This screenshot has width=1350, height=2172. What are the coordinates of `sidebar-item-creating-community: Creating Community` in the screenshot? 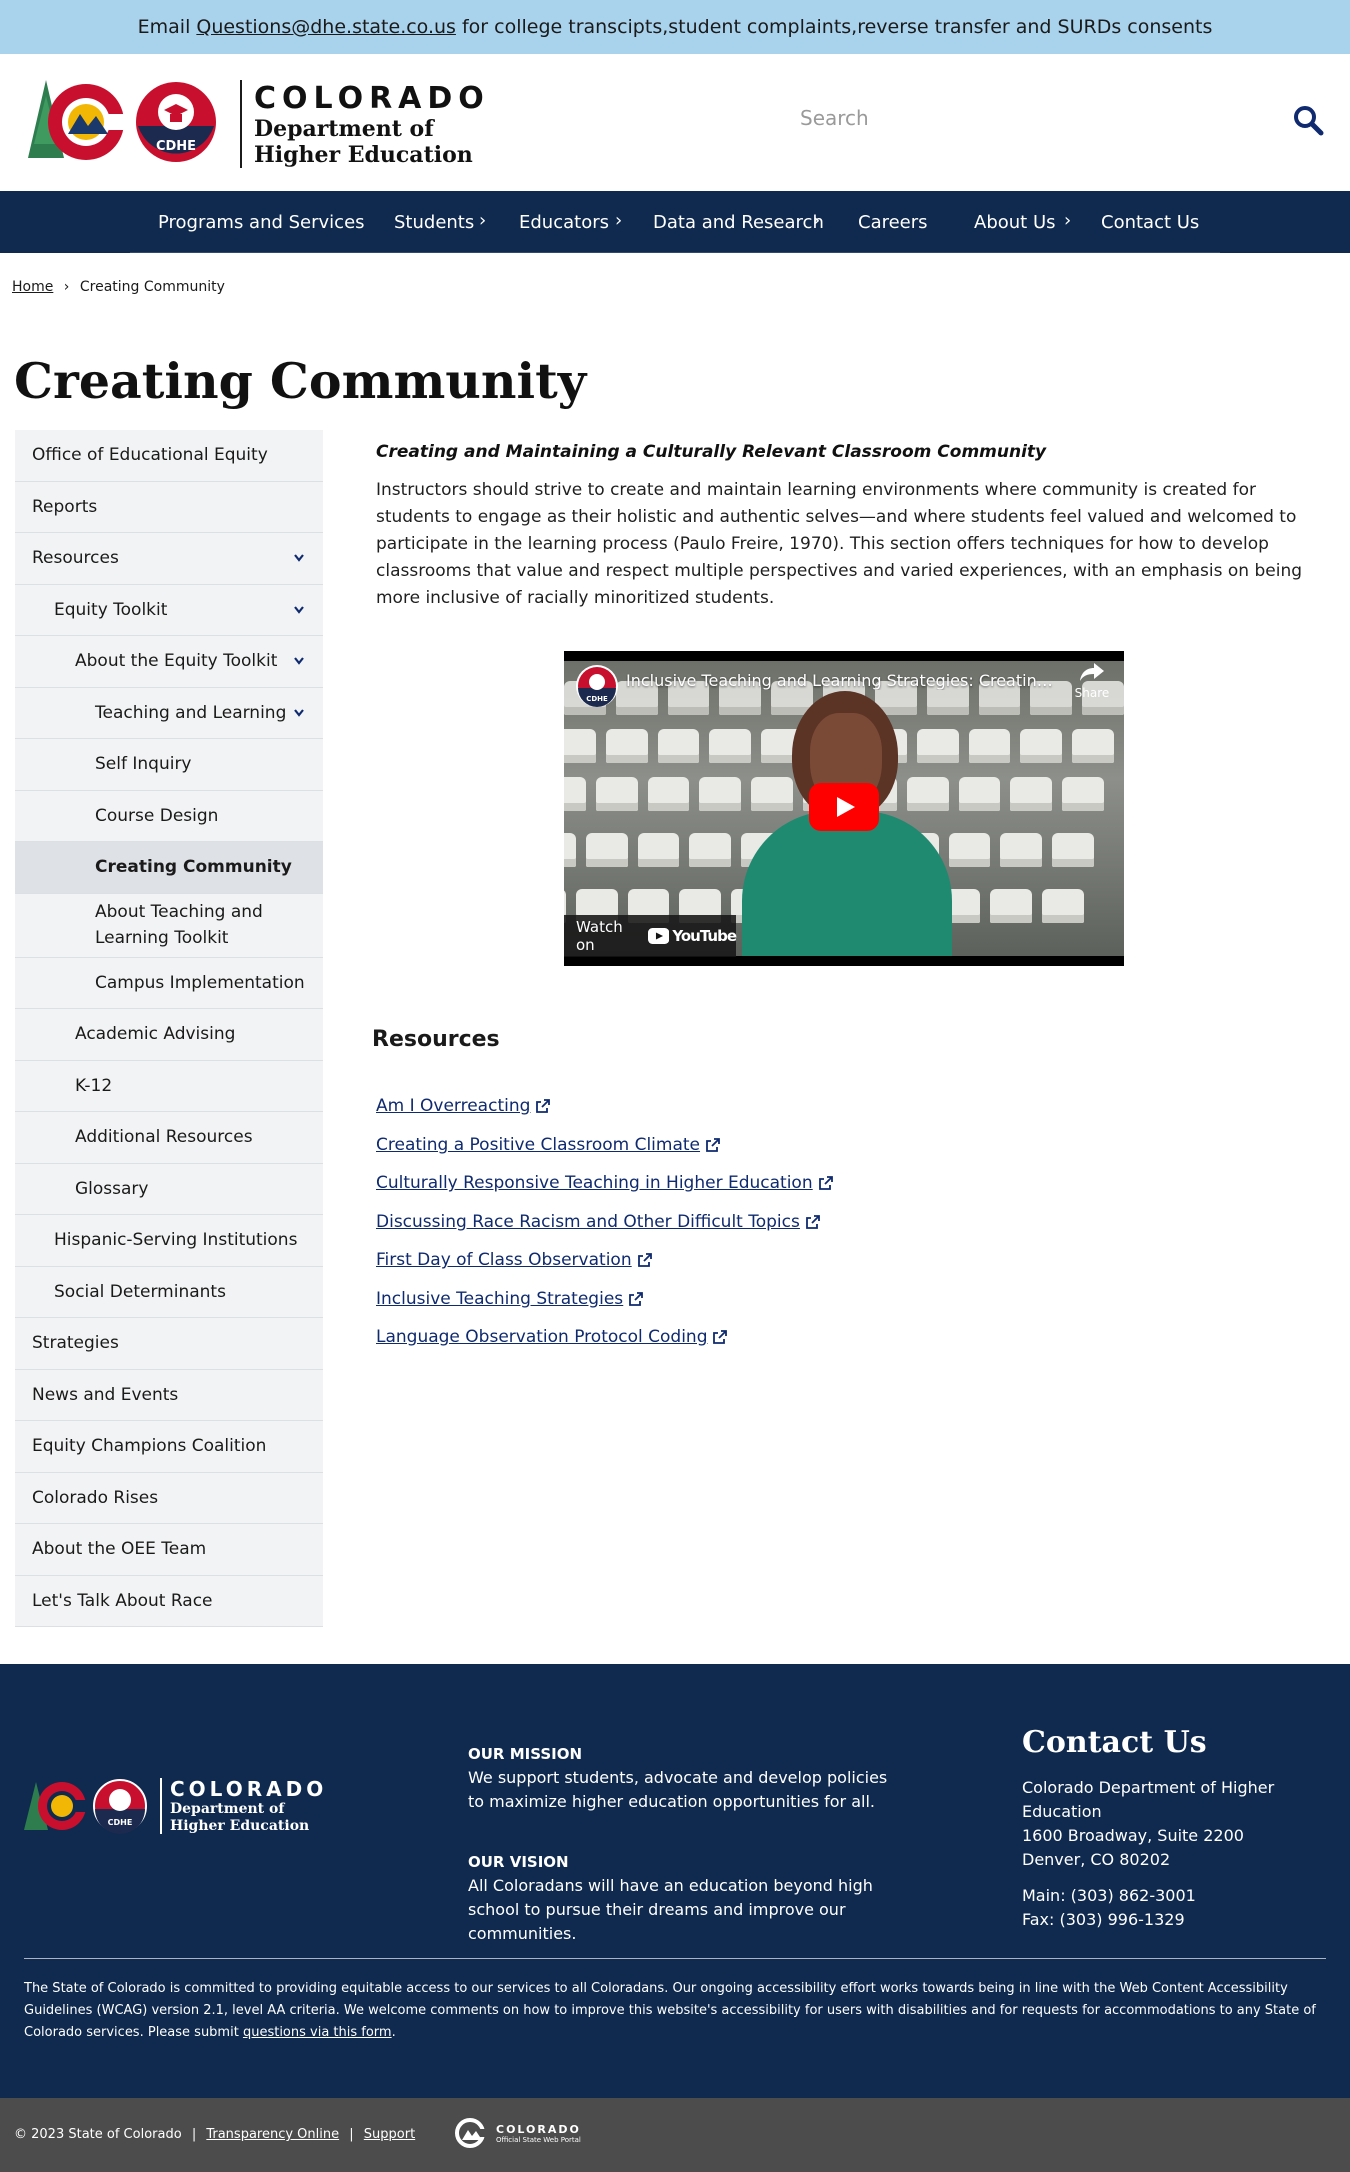 It's located at (169, 868).